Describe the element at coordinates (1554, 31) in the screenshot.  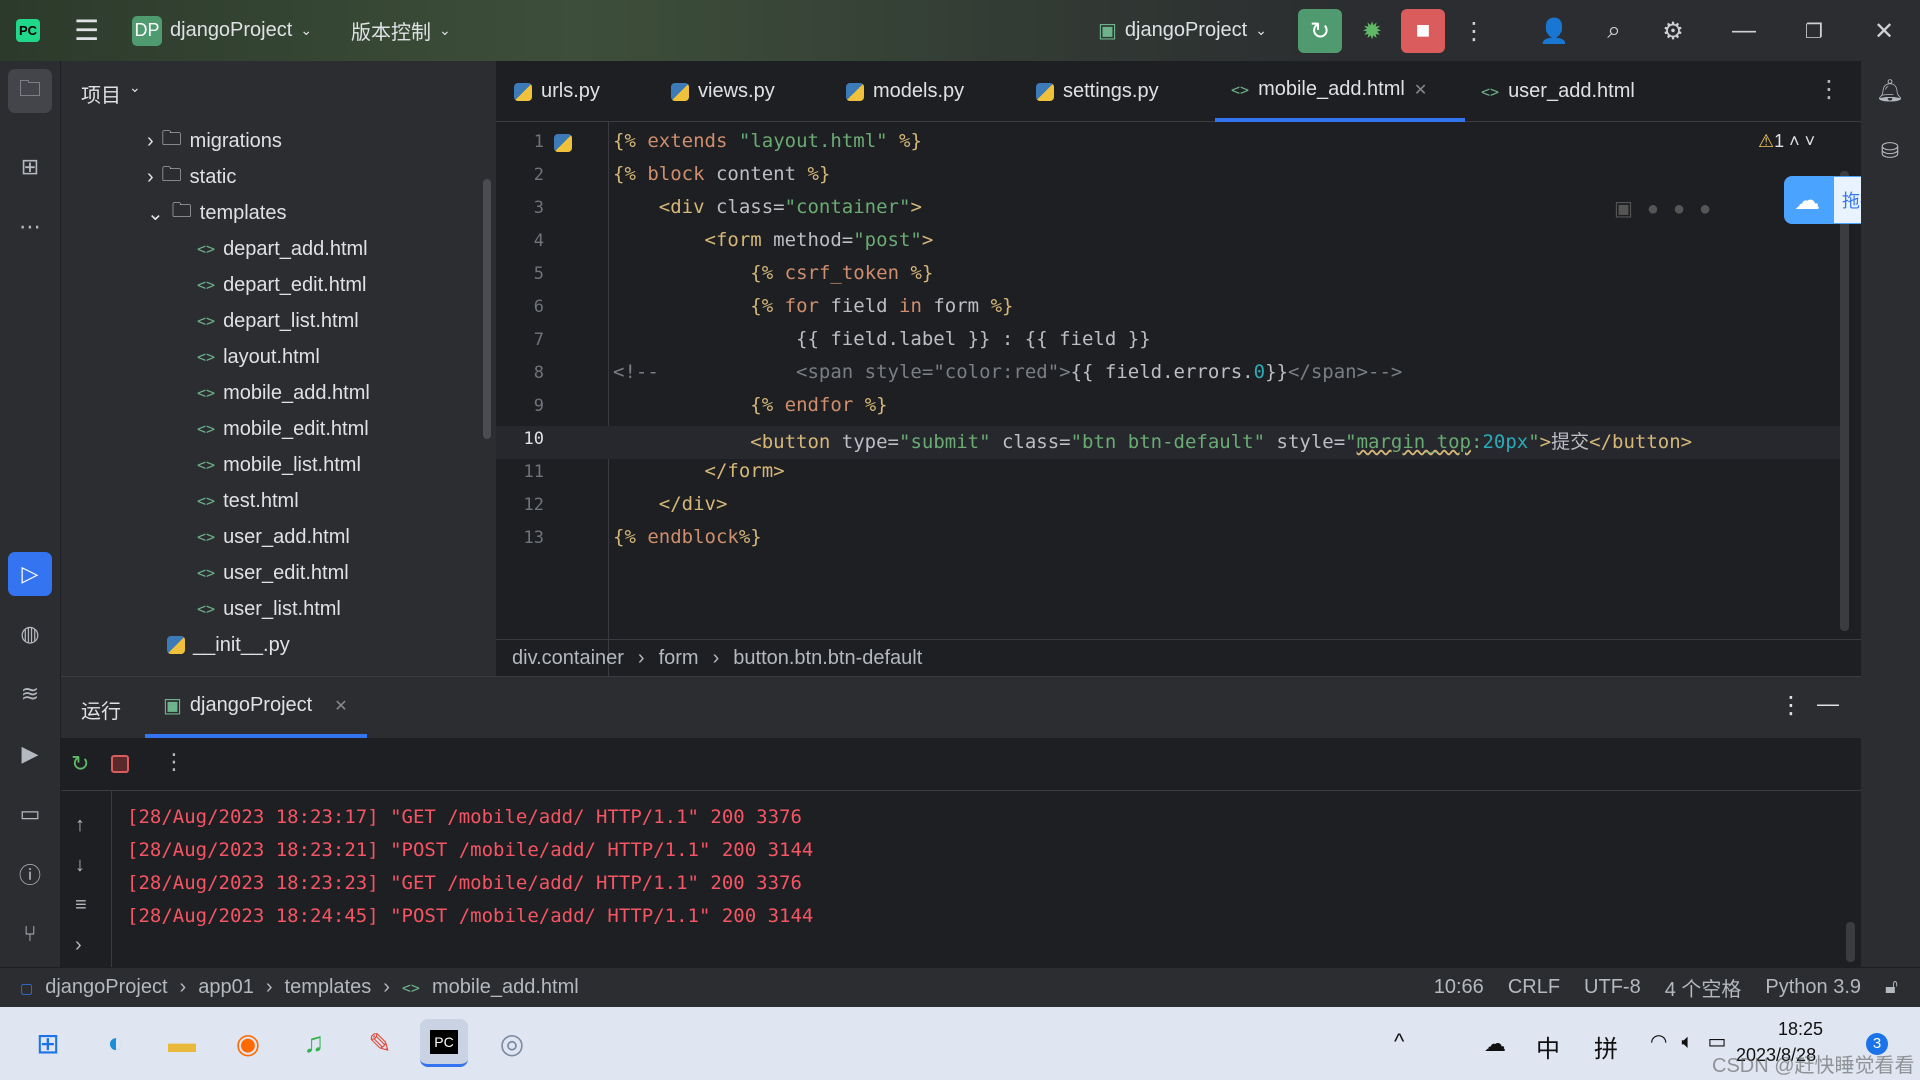
I see `add-user-icon: 👤` at that location.